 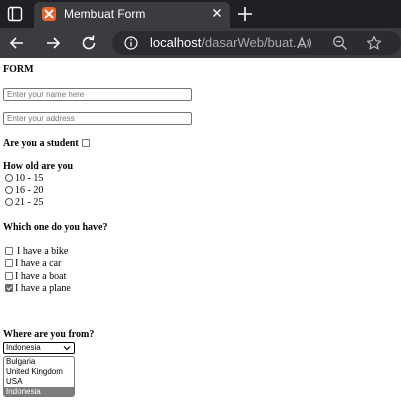 I want to click on tab-title: Membuat Form, so click(x=105, y=14).